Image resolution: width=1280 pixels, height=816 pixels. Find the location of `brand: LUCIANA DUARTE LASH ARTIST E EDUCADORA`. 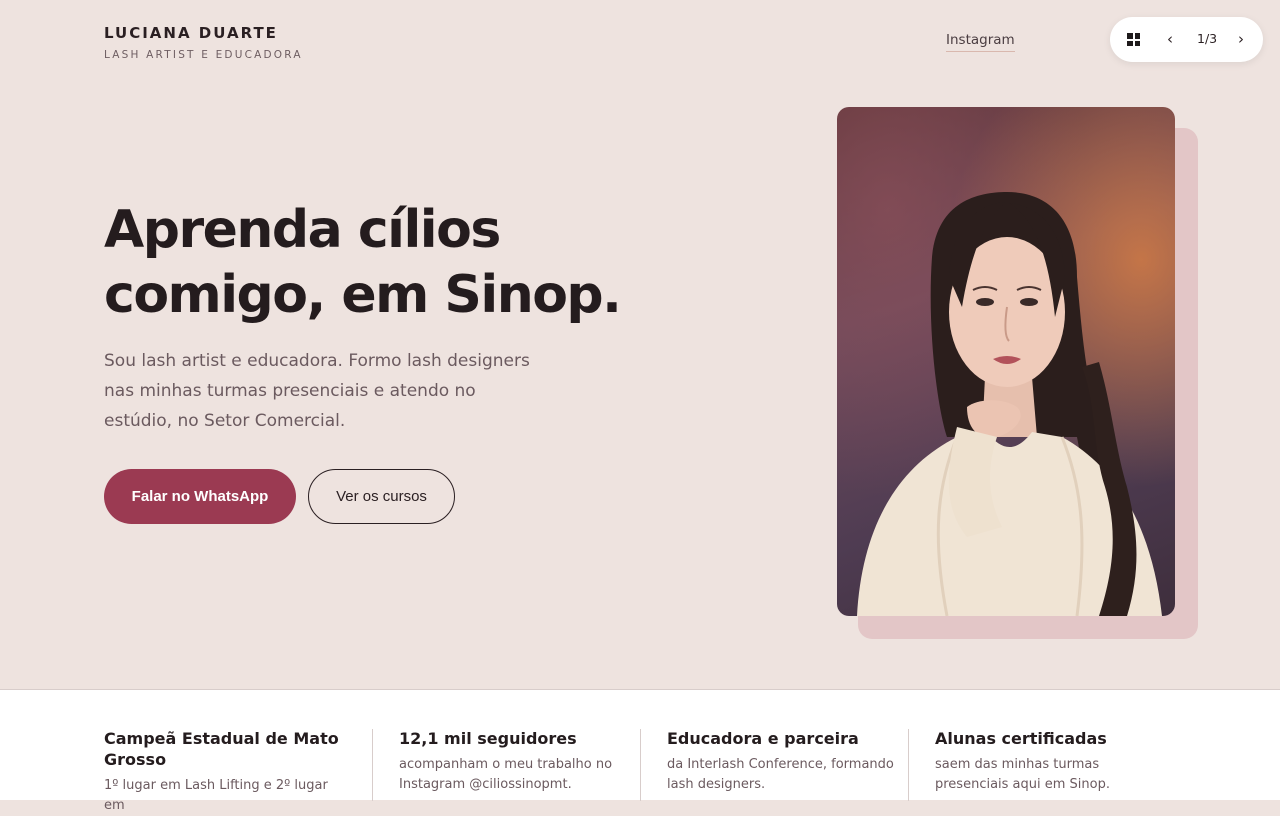

brand: LUCIANA DUARTE LASH ARTIST E EDUCADORA is located at coordinates (203, 42).